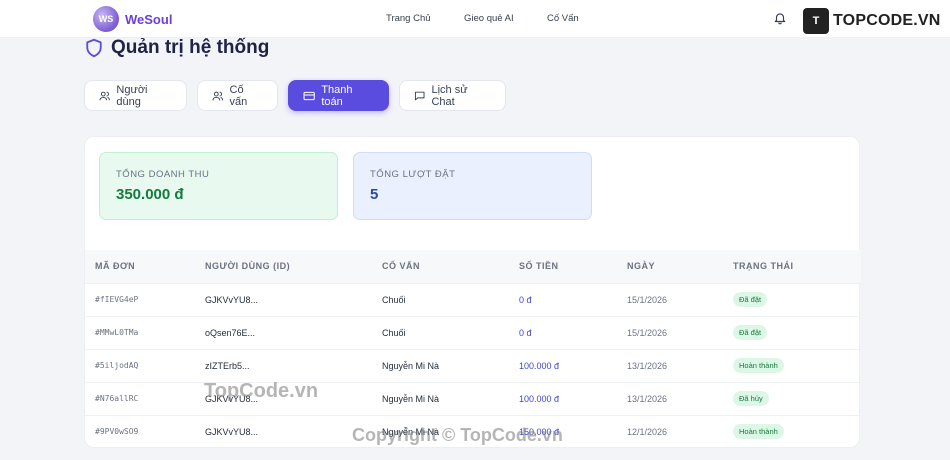 The image size is (950, 460). I want to click on order-id-cell: #5iljodAQ, so click(140, 365).